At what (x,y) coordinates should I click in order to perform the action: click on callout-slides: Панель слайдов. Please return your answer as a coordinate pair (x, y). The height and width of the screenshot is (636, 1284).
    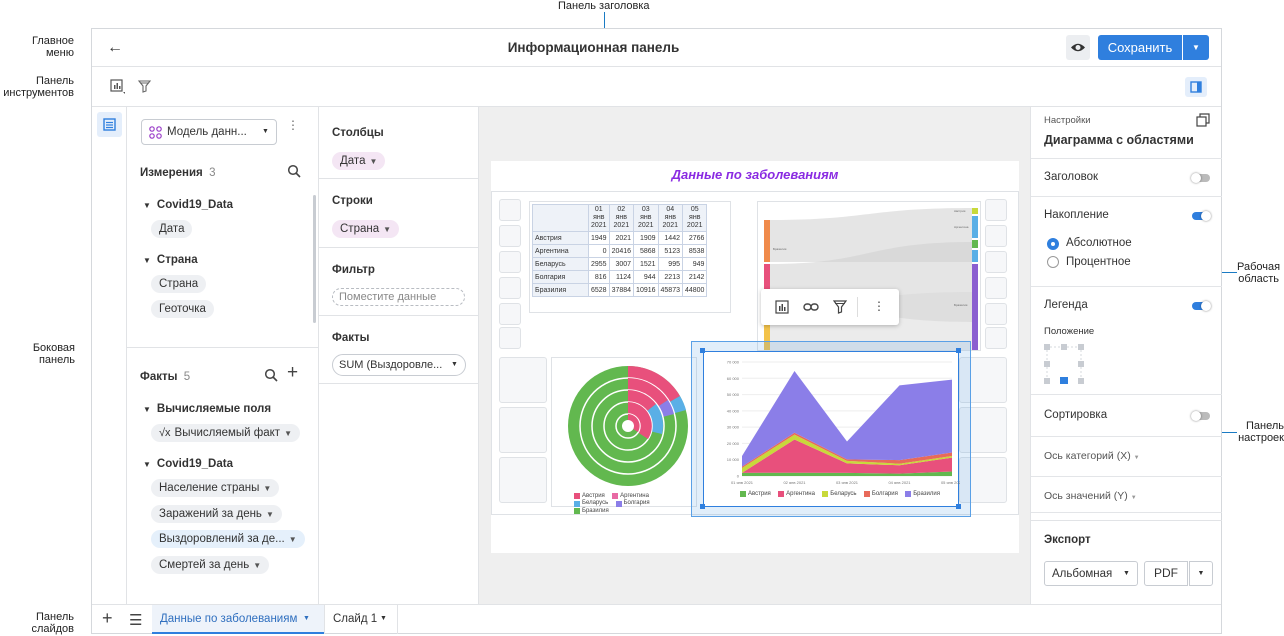
    Looking at the image, I should click on (52, 623).